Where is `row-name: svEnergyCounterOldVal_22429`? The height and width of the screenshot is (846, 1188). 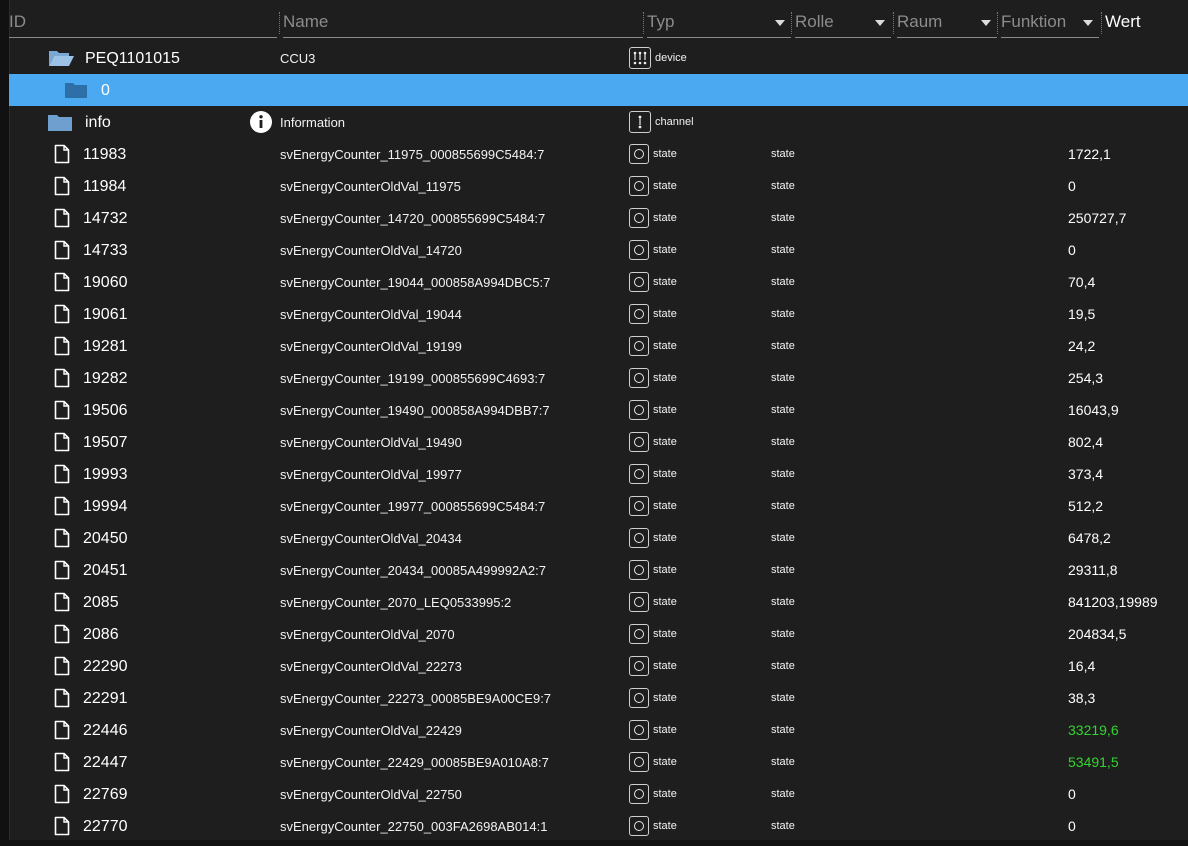
row-name: svEnergyCounterOldVal_22429 is located at coordinates (371, 730).